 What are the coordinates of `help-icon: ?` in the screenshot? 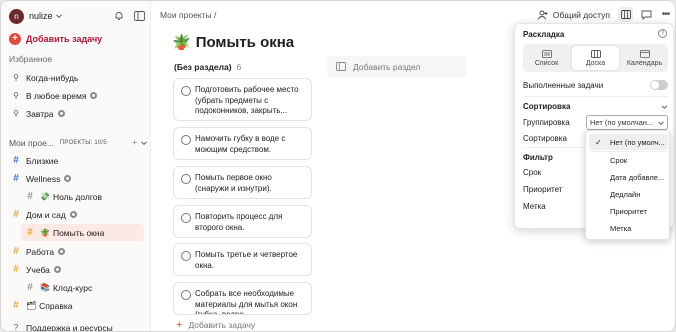 It's located at (662, 33).